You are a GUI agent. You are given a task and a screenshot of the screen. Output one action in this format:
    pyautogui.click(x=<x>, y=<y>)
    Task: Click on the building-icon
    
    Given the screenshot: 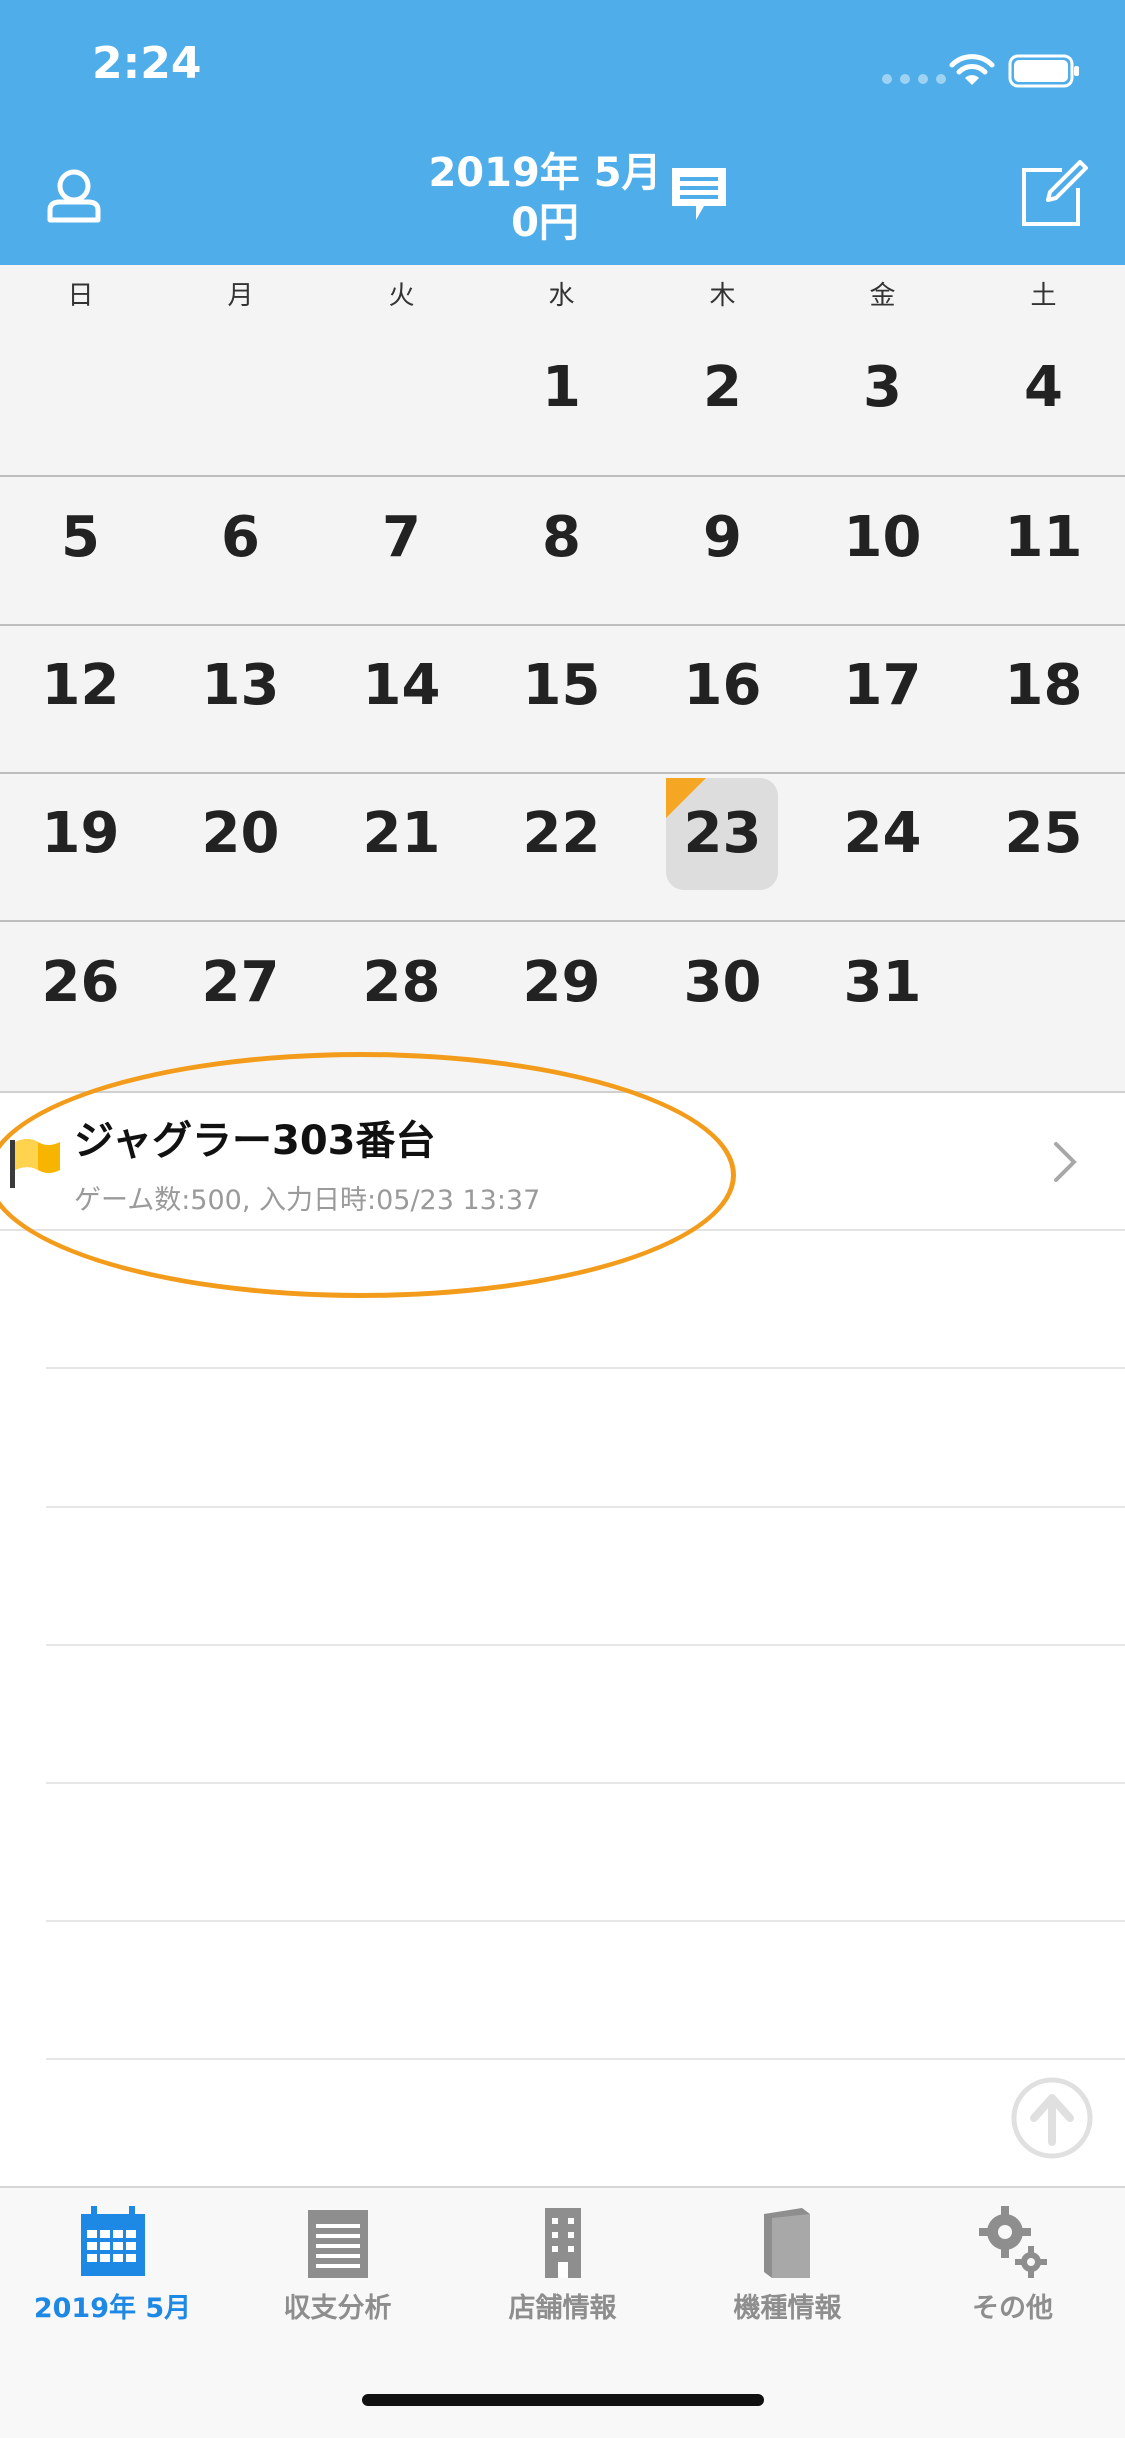 What is the action you would take?
    pyautogui.click(x=562, y=2243)
    